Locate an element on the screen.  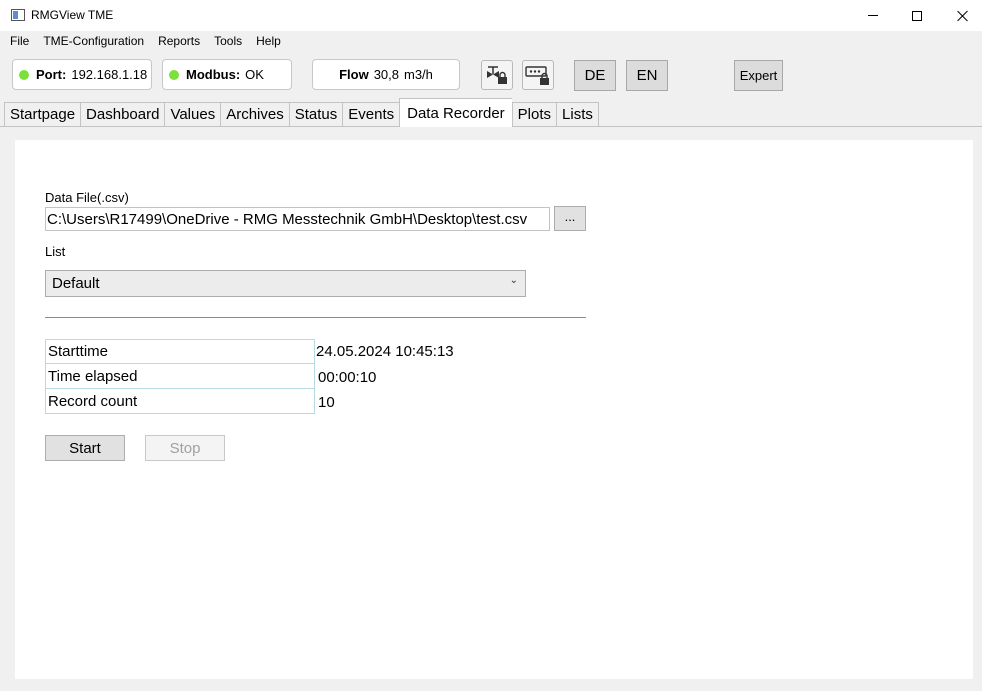
port-status-indicator-icon is located at coordinates (24, 74).